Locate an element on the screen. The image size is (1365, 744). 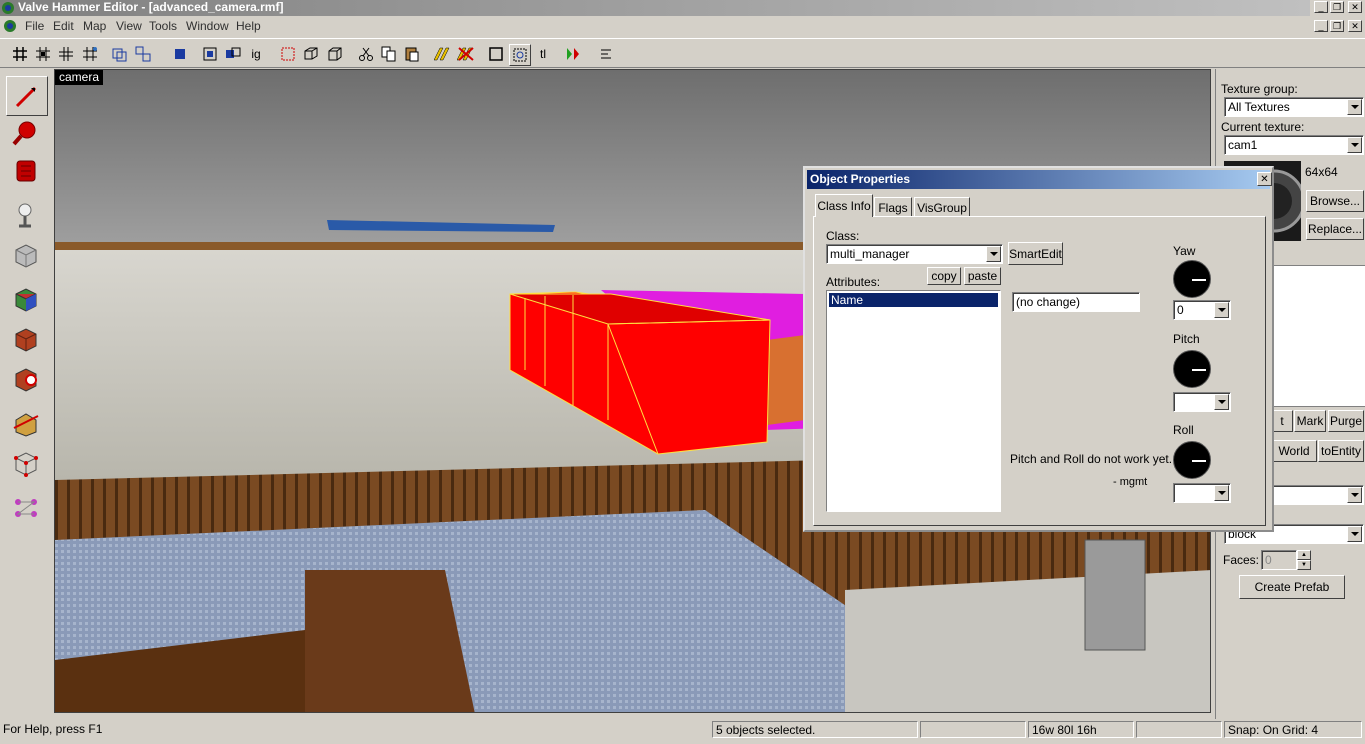
class-value: multi_manager is located at coordinates (870, 254).